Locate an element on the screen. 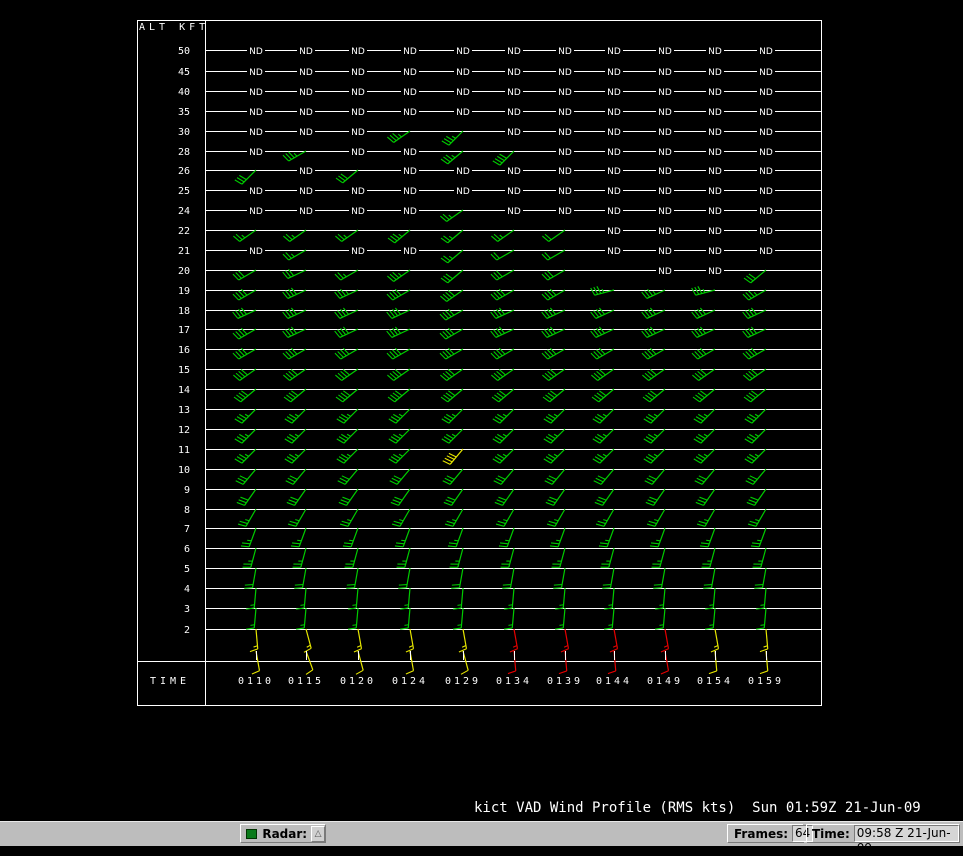 This screenshot has width=963, height=856. radar-selector: Radar: △ is located at coordinates (283, 833).